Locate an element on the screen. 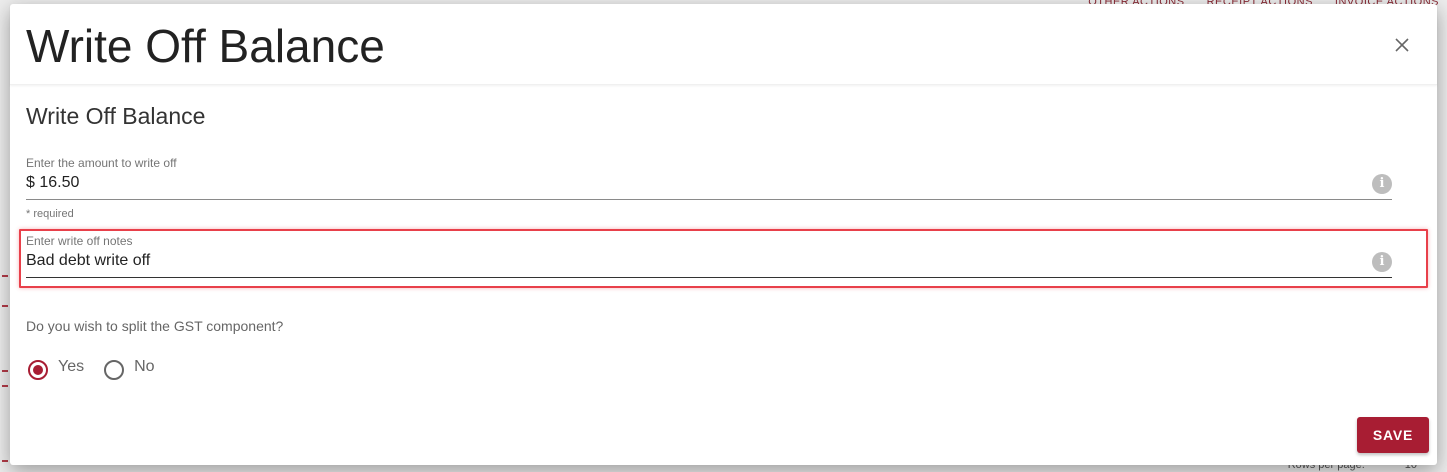 This screenshot has height=472, width=1447. radio-yes-label: Yes is located at coordinates (71, 366).